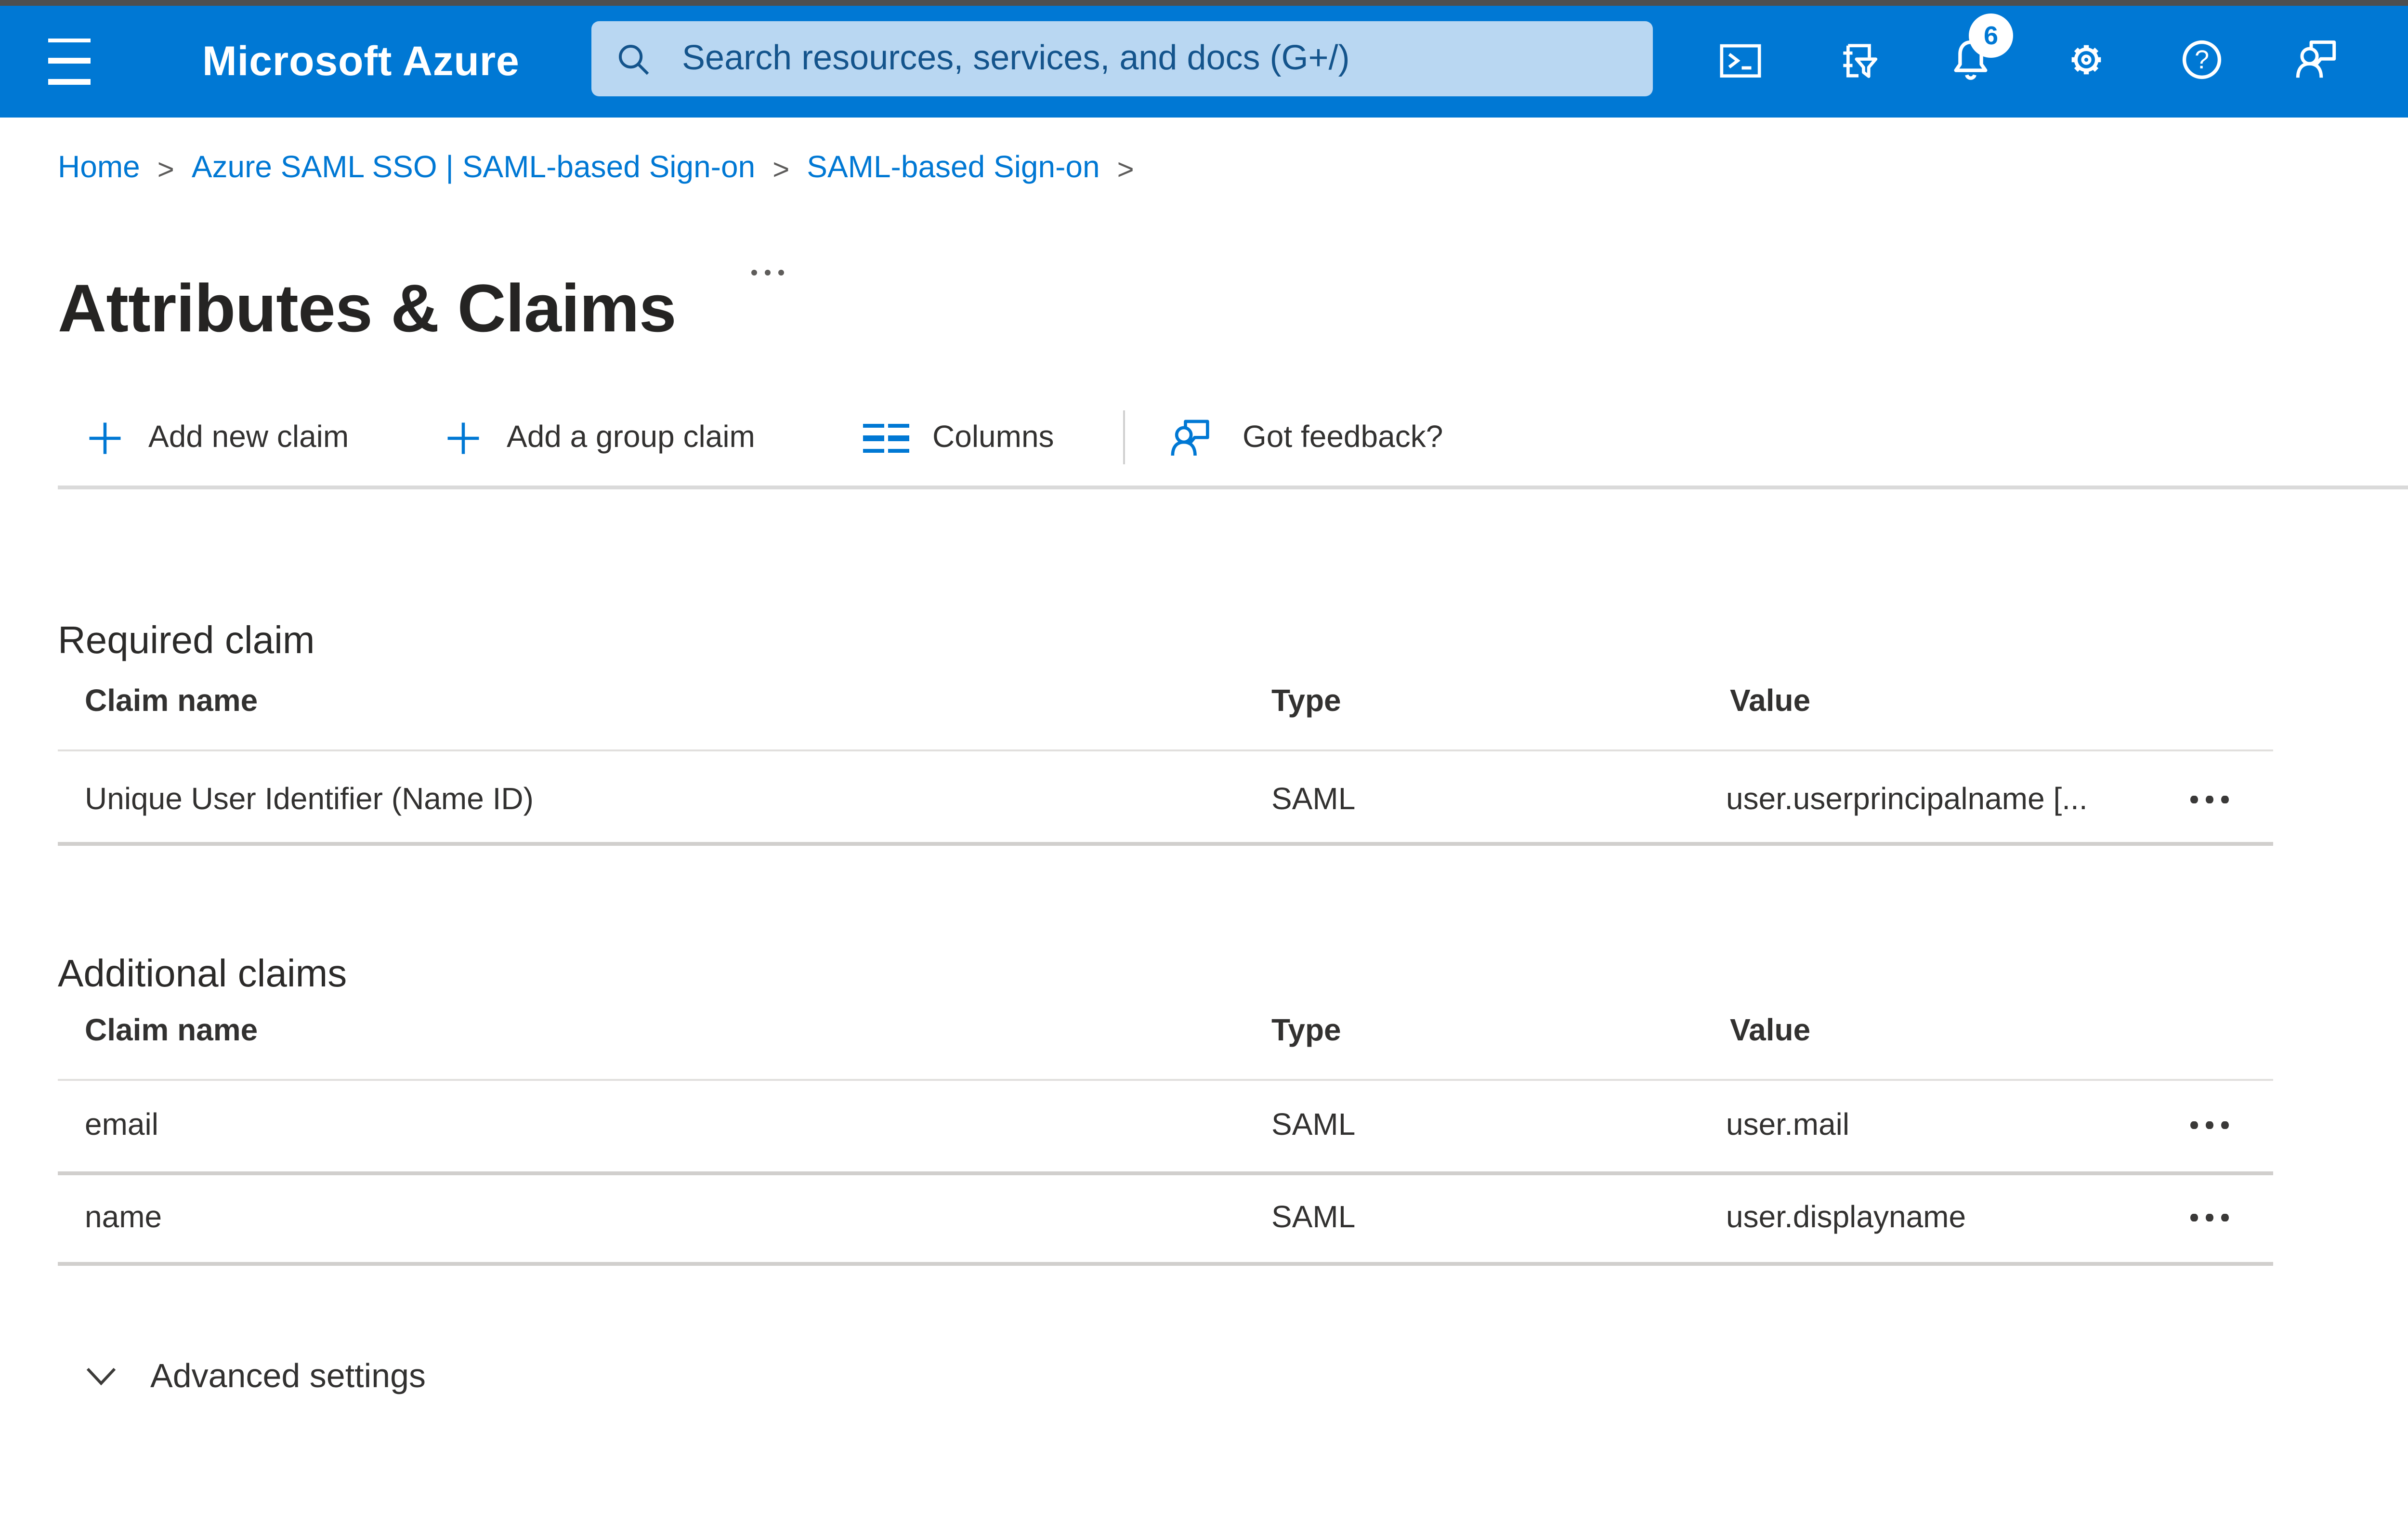 The image size is (2408, 1523). Describe the element at coordinates (367, 310) in the screenshot. I see `page-title: Attributes & Claims` at that location.